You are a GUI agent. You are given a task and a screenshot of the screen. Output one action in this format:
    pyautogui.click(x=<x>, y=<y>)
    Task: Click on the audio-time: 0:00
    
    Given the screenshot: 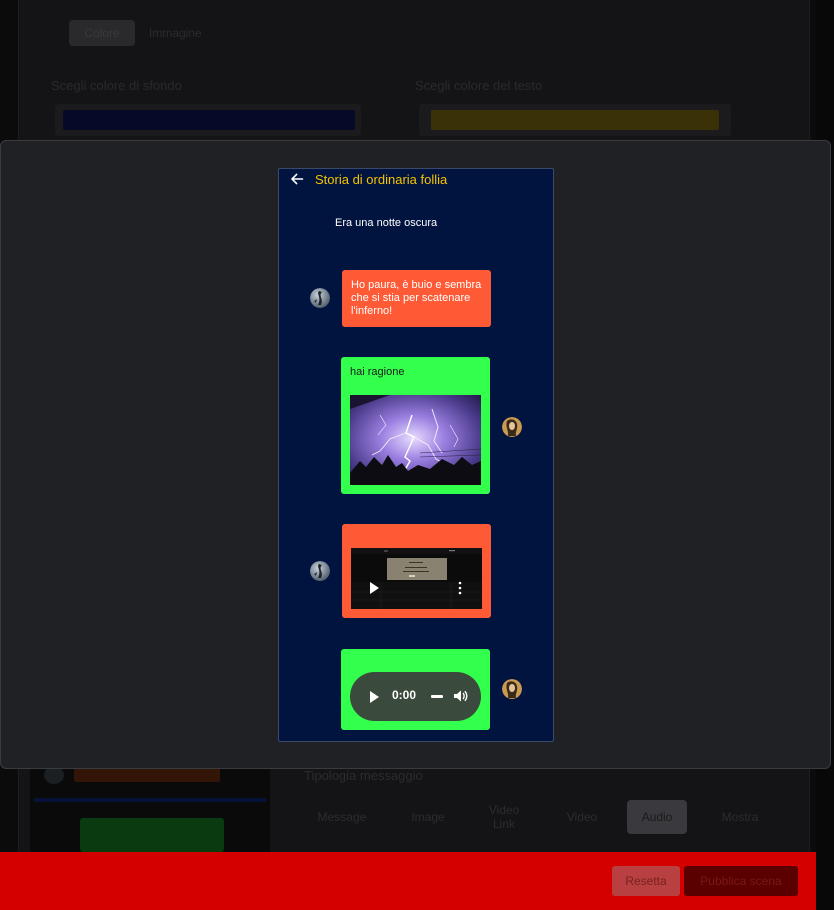 What is the action you would take?
    pyautogui.click(x=404, y=695)
    